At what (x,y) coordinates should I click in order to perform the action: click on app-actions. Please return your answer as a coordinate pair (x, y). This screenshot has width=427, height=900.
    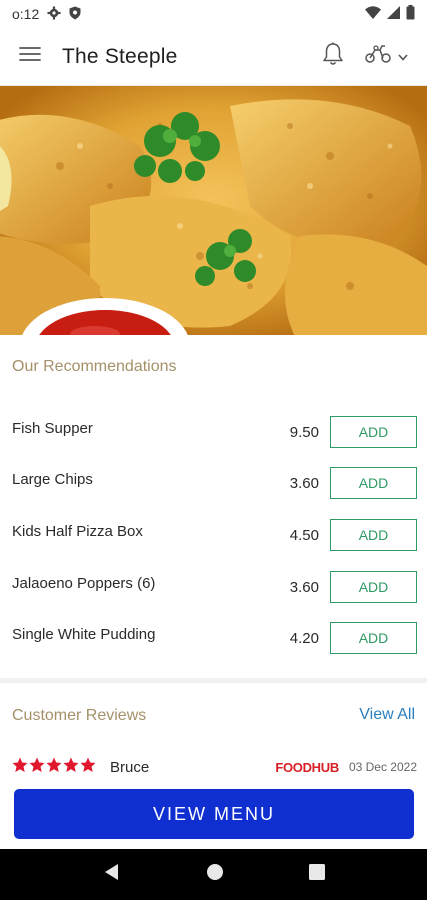
    Looking at the image, I should click on (365, 57).